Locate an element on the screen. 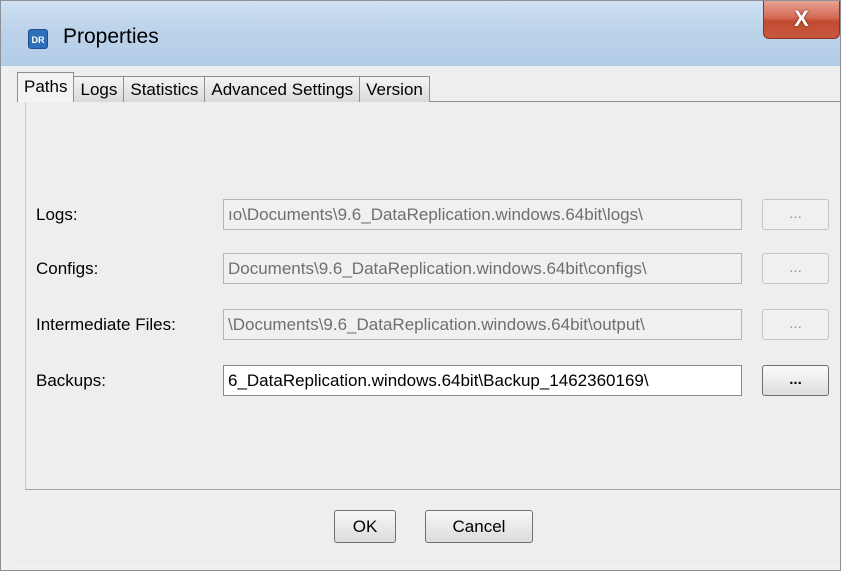  backups-label: Backups: is located at coordinates (71, 380).